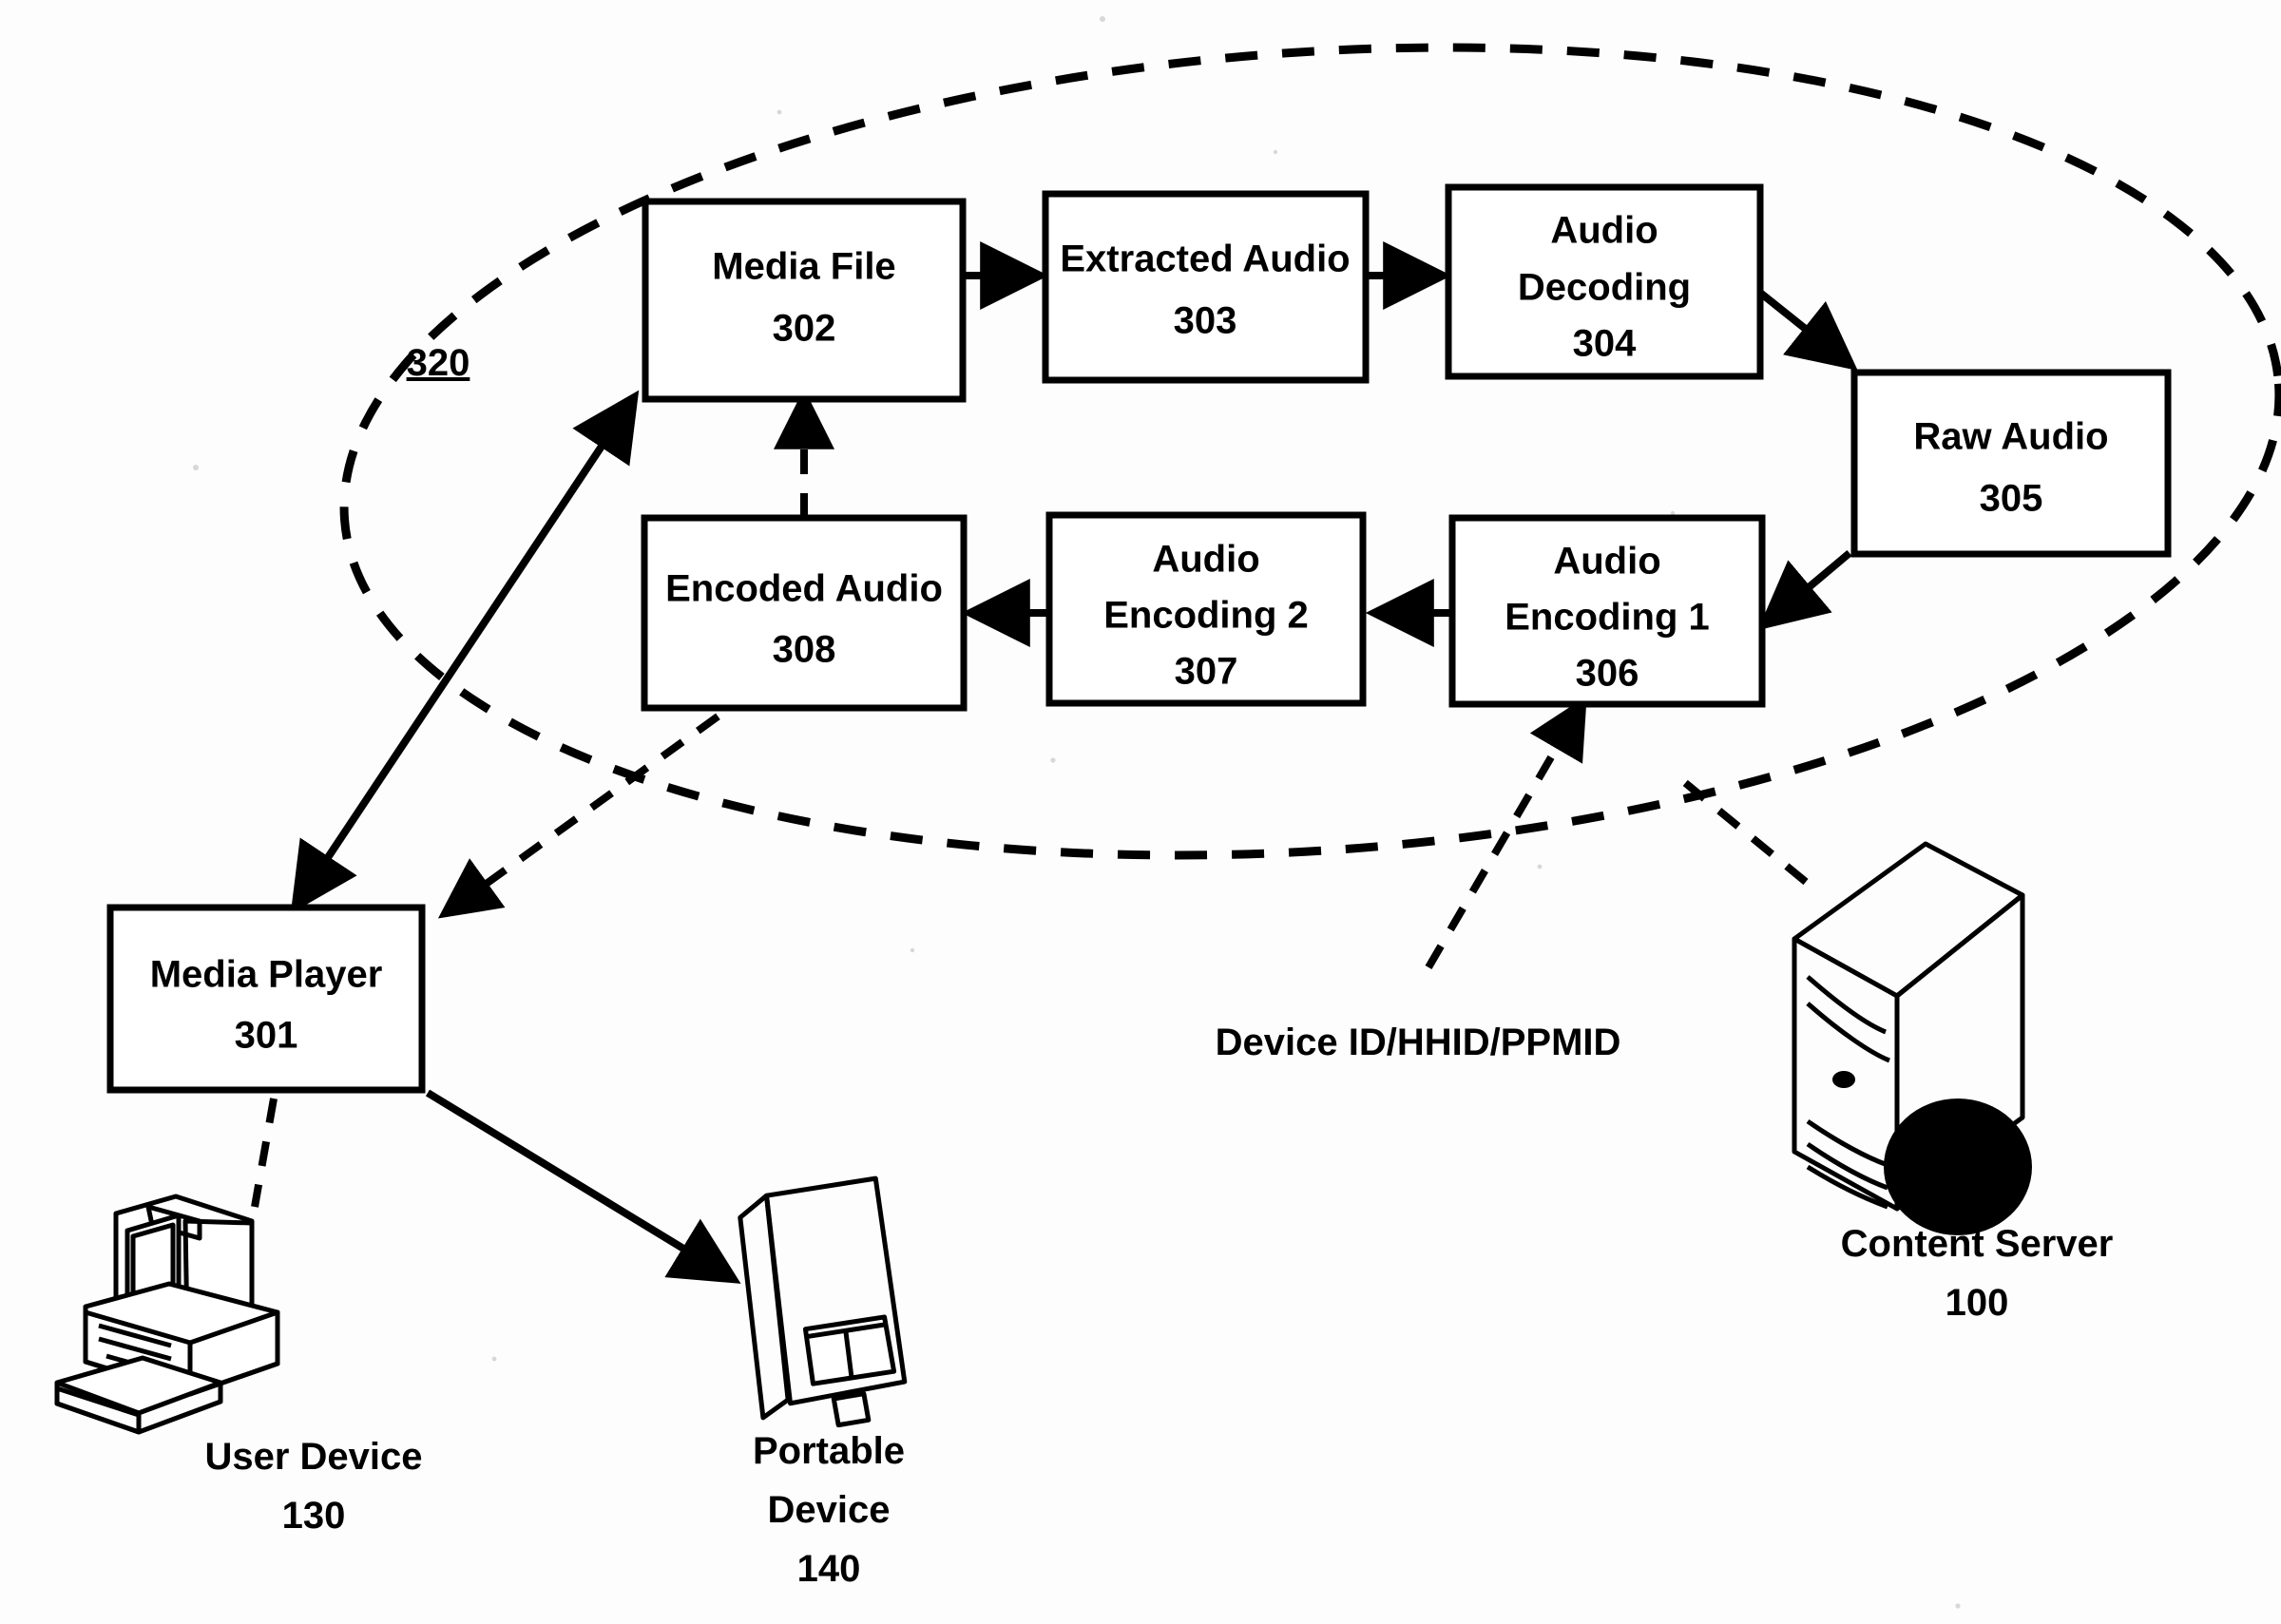  I want to click on box-extracted-audio-303: Extracted Audio 303, so click(1206, 287).